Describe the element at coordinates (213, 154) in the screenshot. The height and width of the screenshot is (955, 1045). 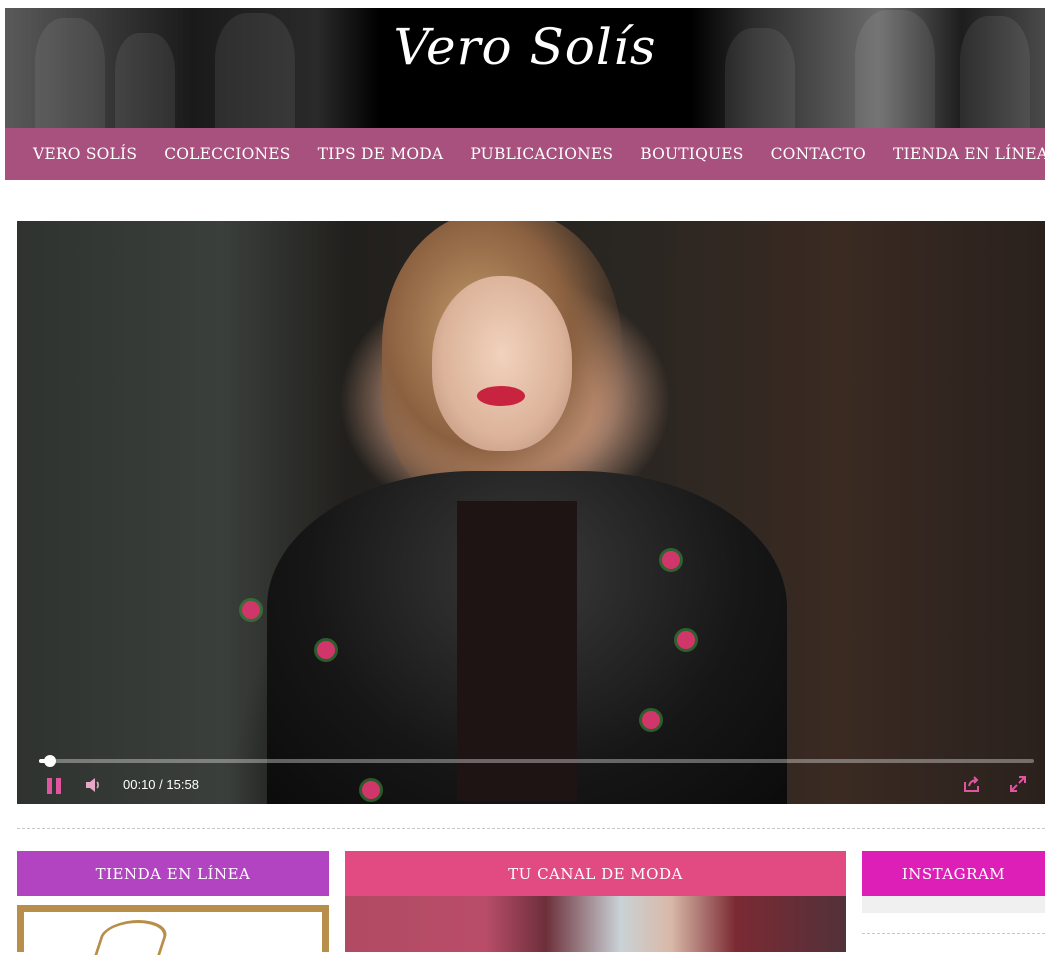
I see `nav-item-colecciones: Colecciones` at that location.